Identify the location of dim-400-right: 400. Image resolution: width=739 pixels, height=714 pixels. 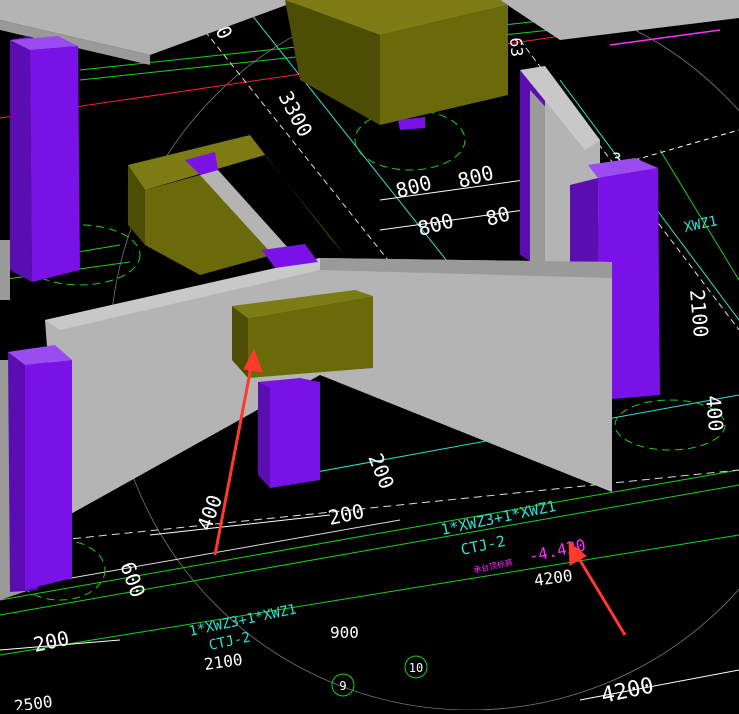
(714, 413).